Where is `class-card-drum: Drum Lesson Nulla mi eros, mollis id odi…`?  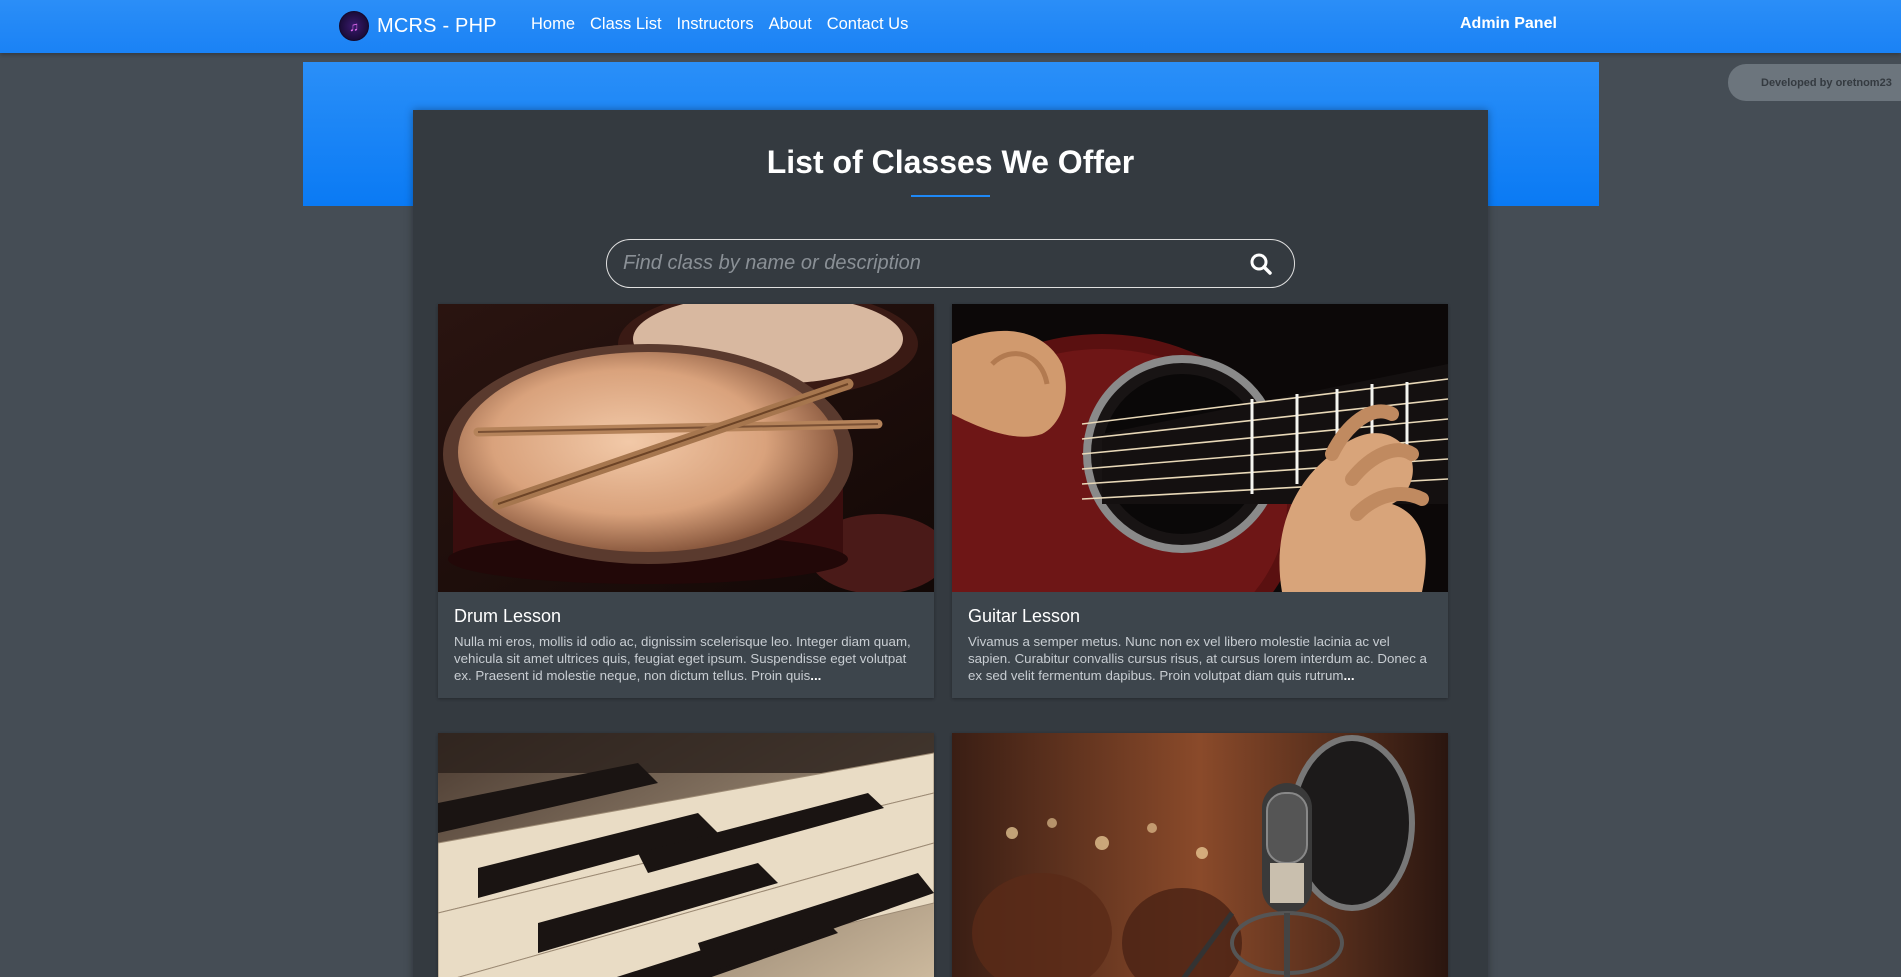 class-card-drum: Drum Lesson Nulla mi eros, mollis id odi… is located at coordinates (686, 501).